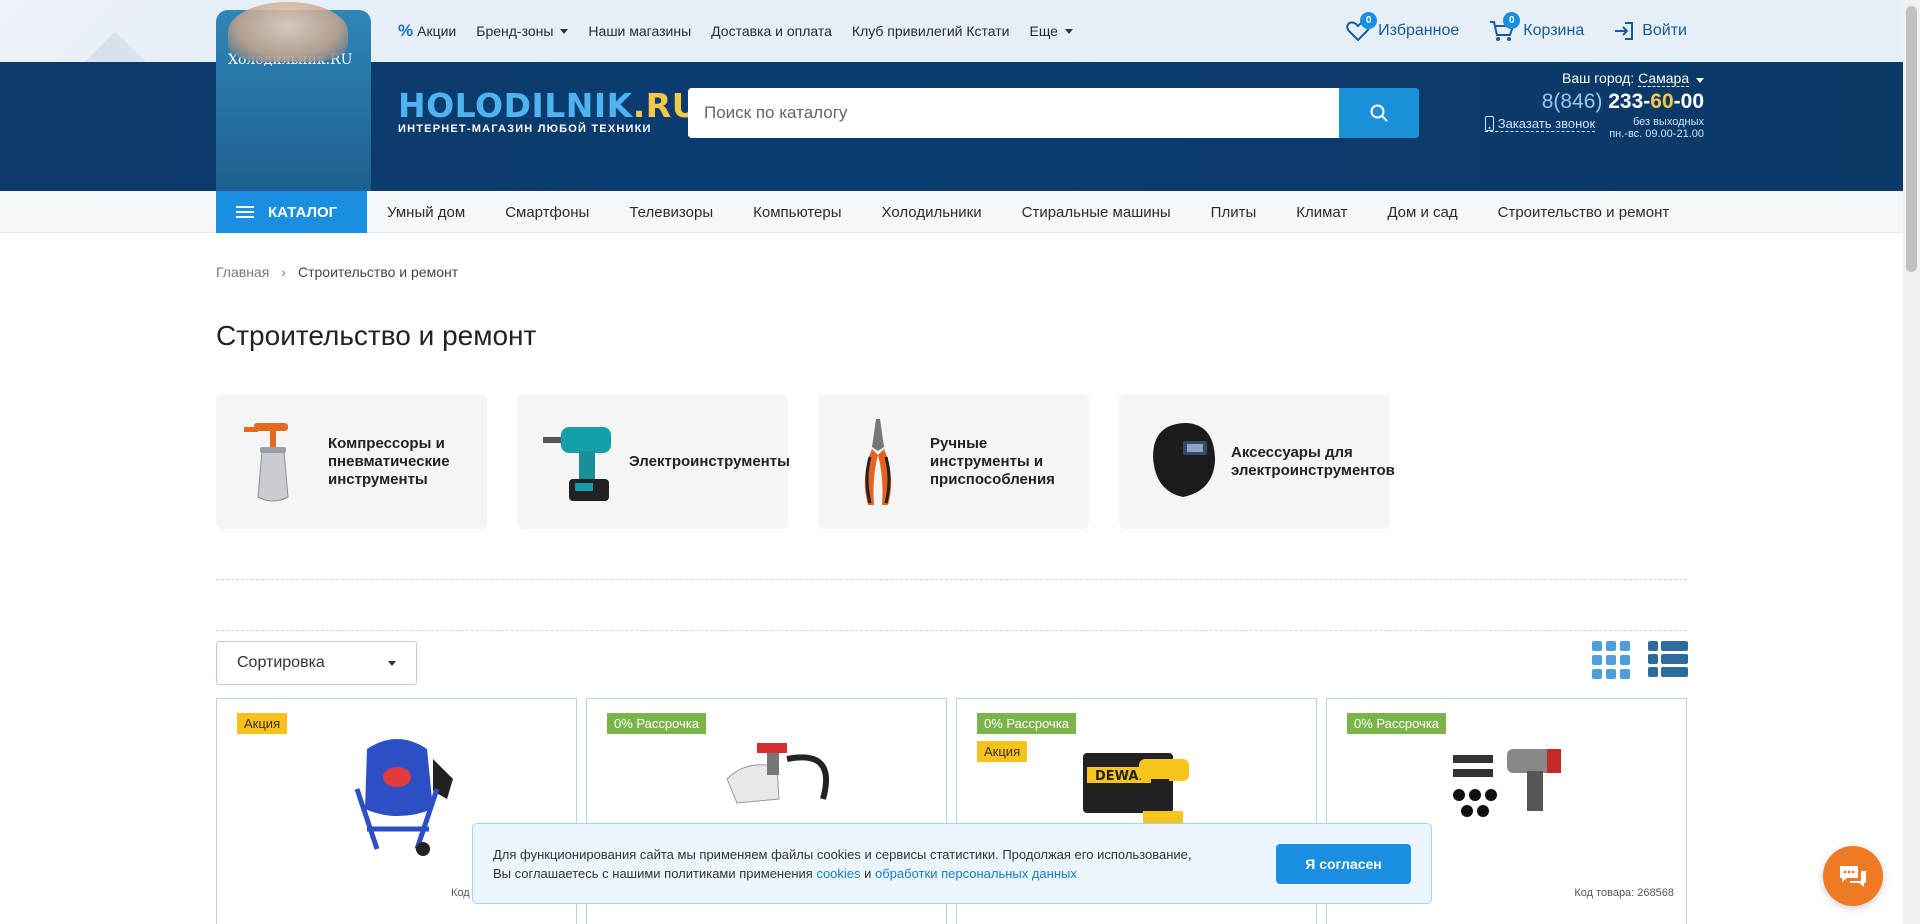  Describe the element at coordinates (242, 272) in the screenshot. I see `breadcrumb-home: Главная` at that location.